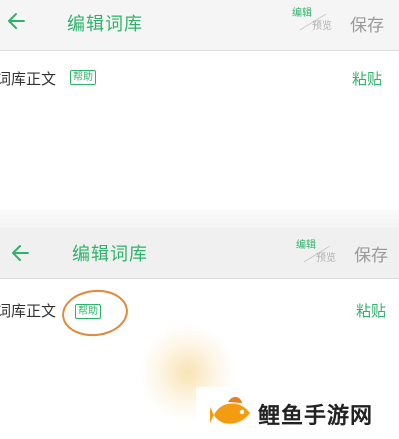 This screenshot has width=399, height=439. I want to click on fish-logo-icon, so click(230, 410).